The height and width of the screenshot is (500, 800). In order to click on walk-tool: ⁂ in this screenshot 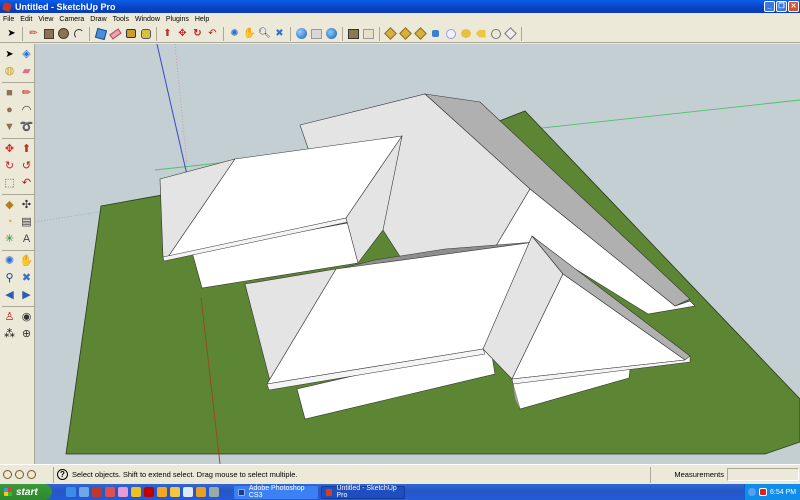, I will do `click(9, 334)`.